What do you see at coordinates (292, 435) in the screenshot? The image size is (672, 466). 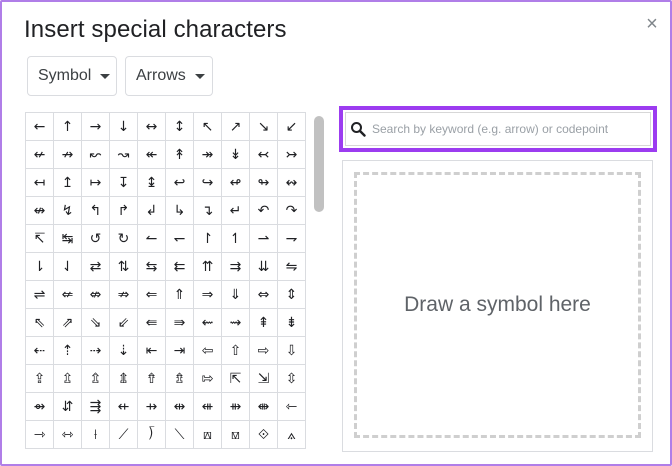 I see `symbol-cell: ⟑` at bounding box center [292, 435].